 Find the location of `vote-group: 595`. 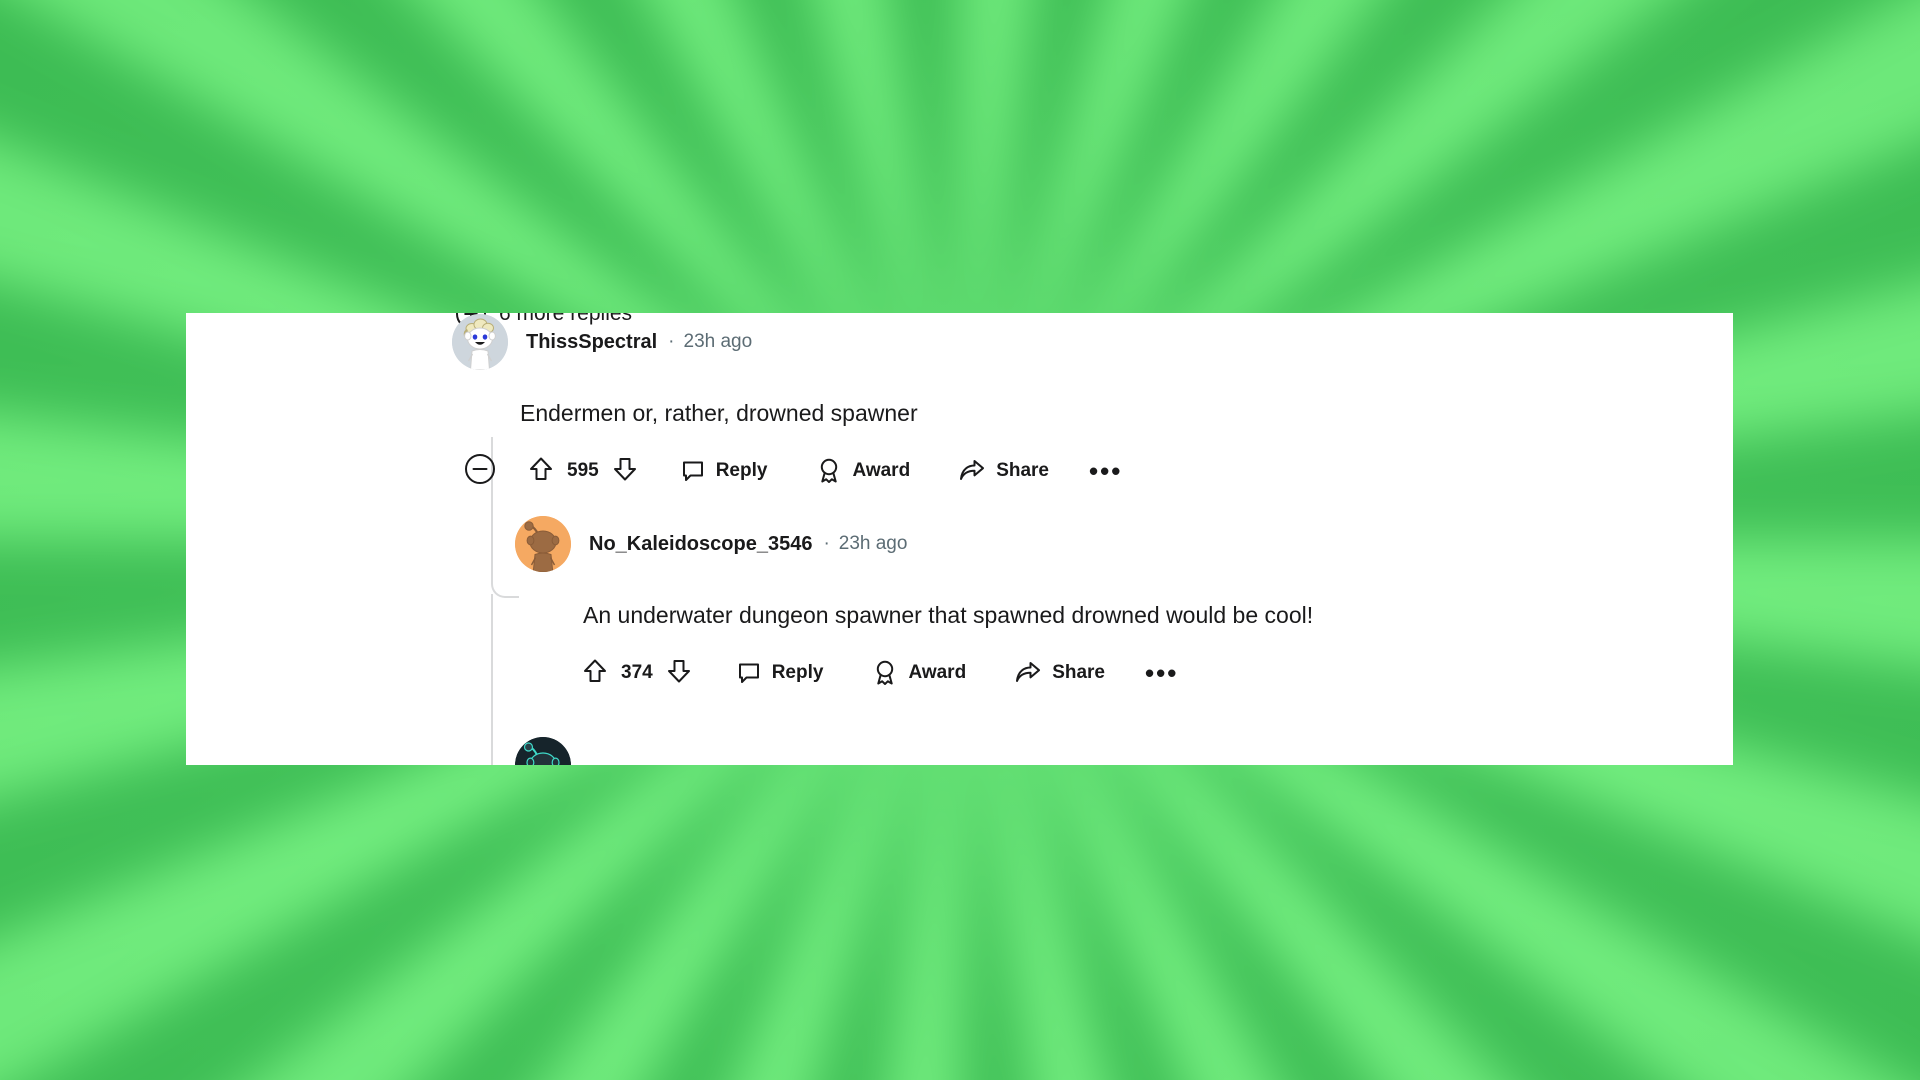

vote-group: 595 is located at coordinates (583, 471).